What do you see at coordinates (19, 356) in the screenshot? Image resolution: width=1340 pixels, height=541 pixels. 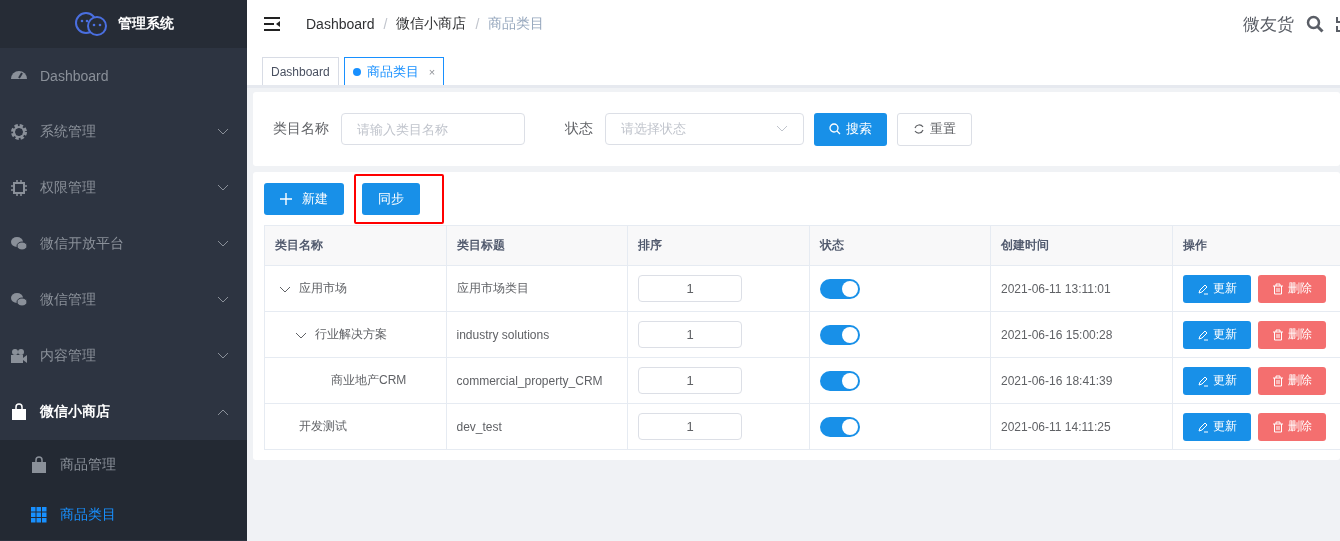 I see `video-camera-icon` at bounding box center [19, 356].